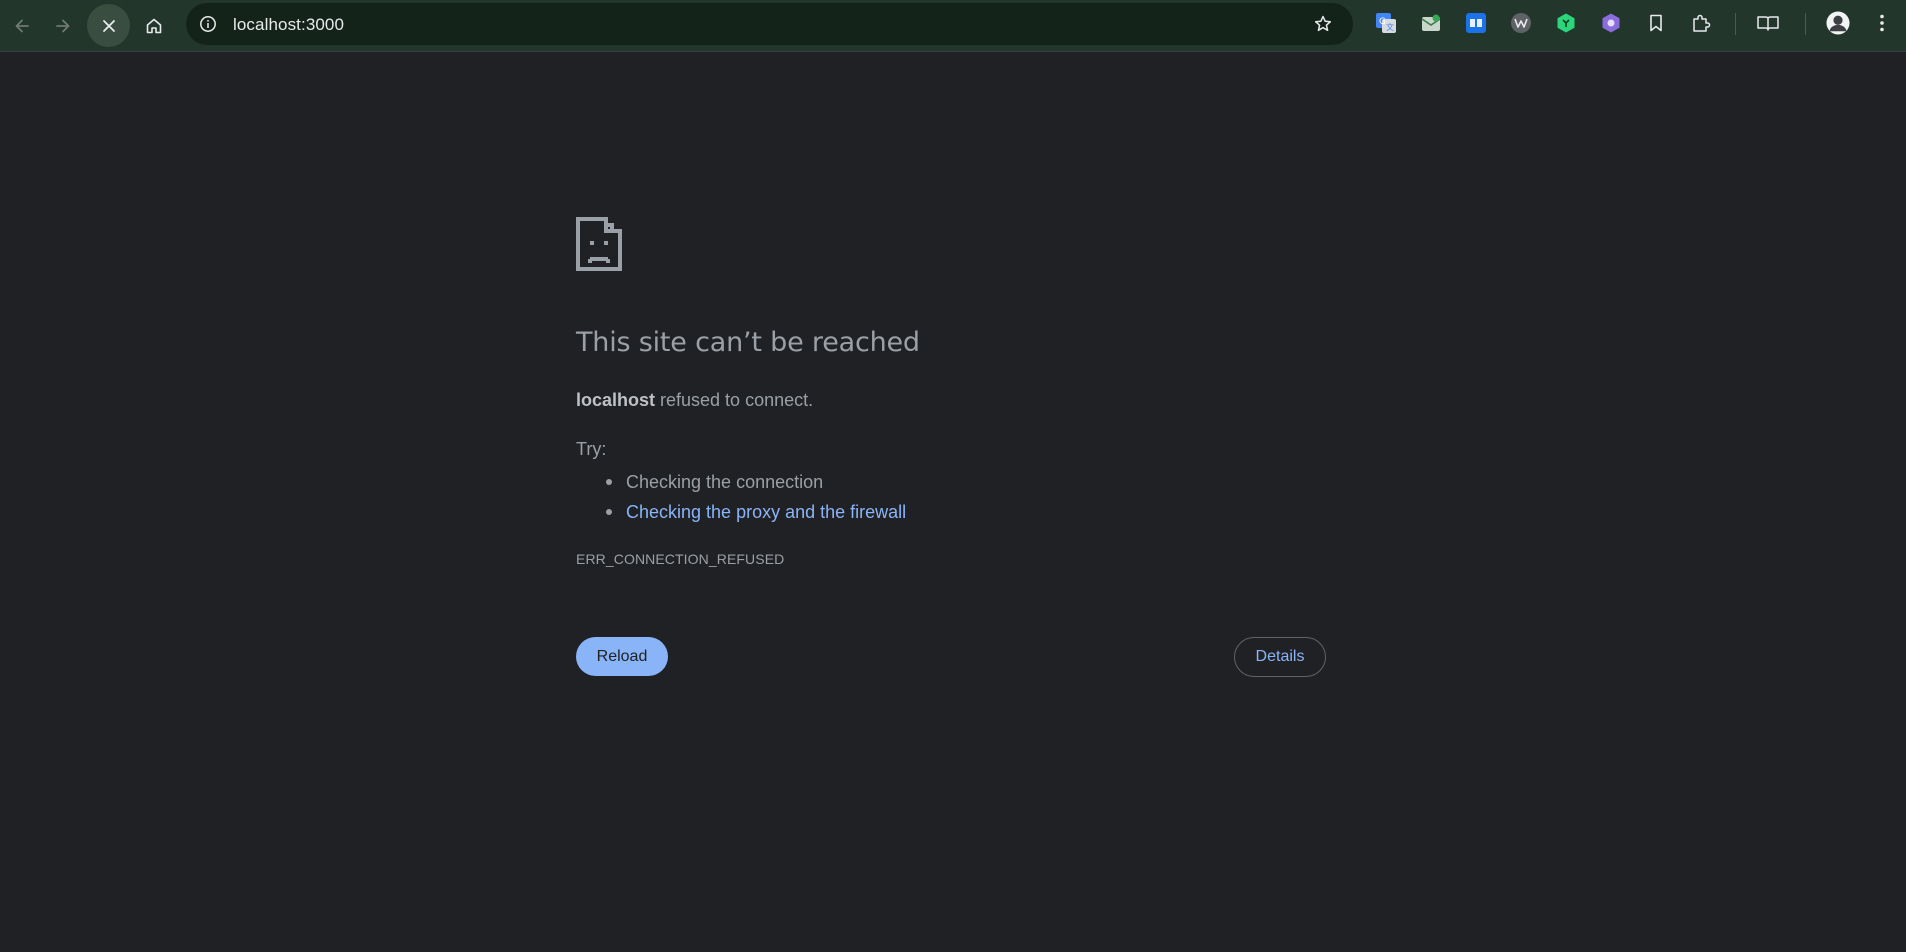 This screenshot has width=1906, height=952. What do you see at coordinates (1882, 23) in the screenshot?
I see `more-menu-icon` at bounding box center [1882, 23].